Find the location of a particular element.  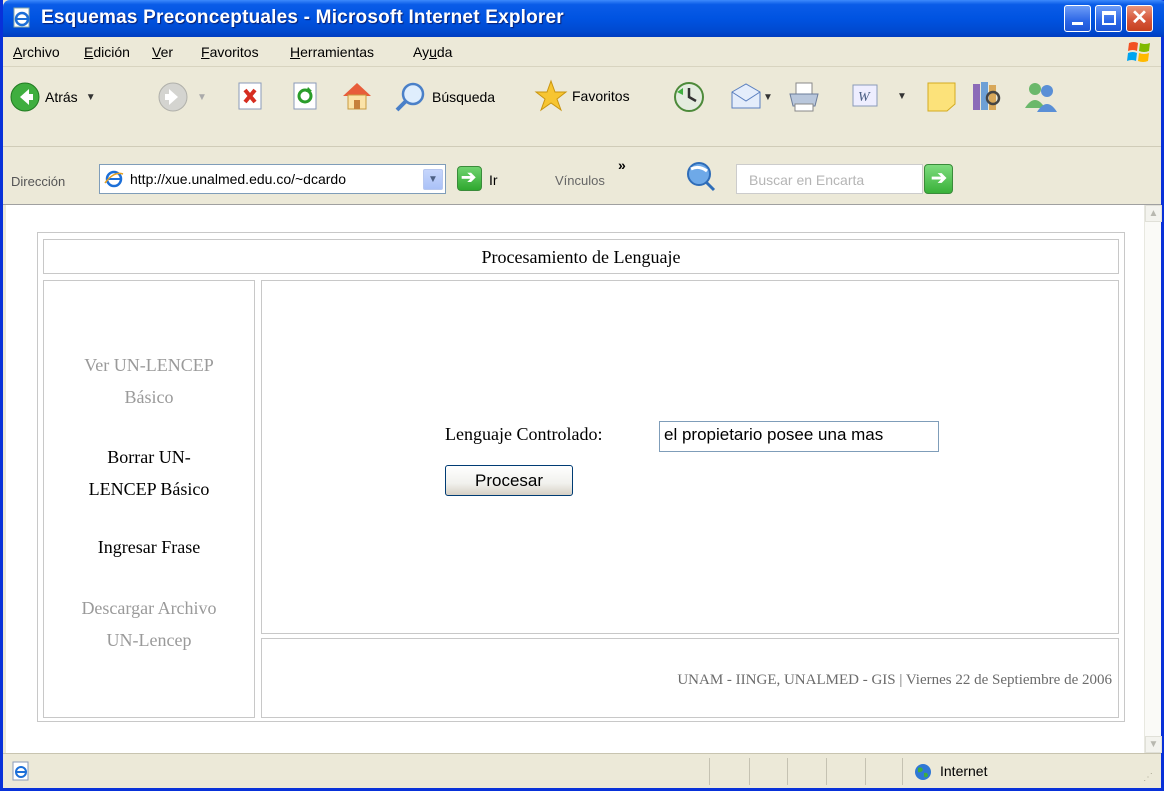

home-icon is located at coordinates (357, 96).